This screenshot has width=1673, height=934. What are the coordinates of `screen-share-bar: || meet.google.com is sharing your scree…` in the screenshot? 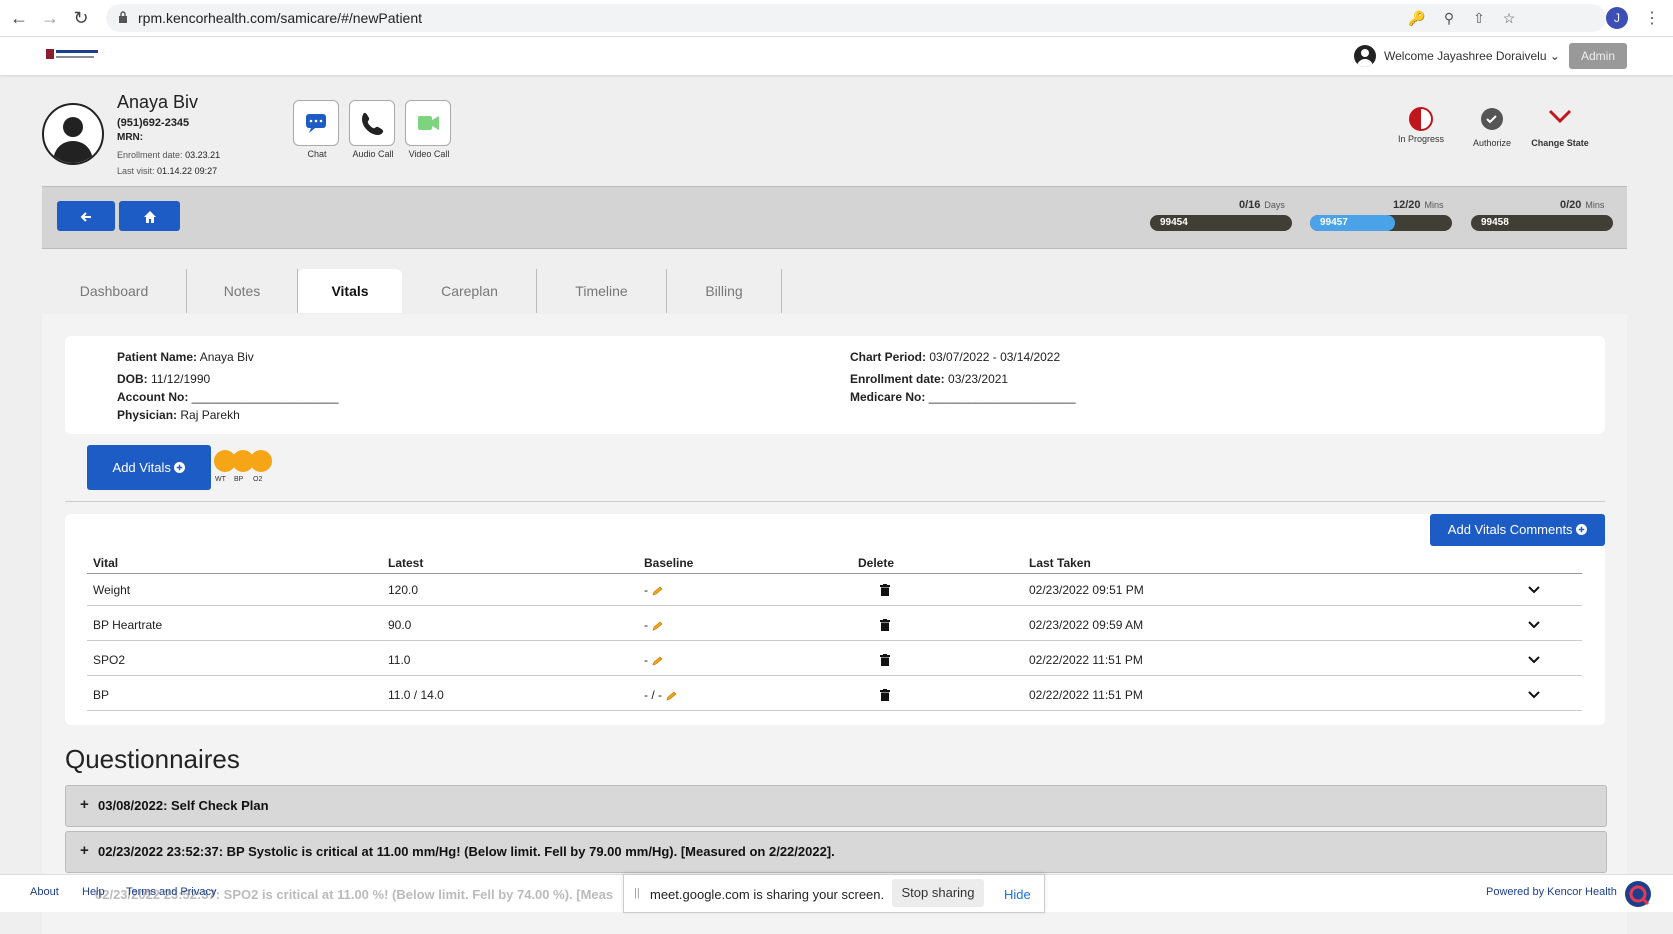 It's located at (834, 893).